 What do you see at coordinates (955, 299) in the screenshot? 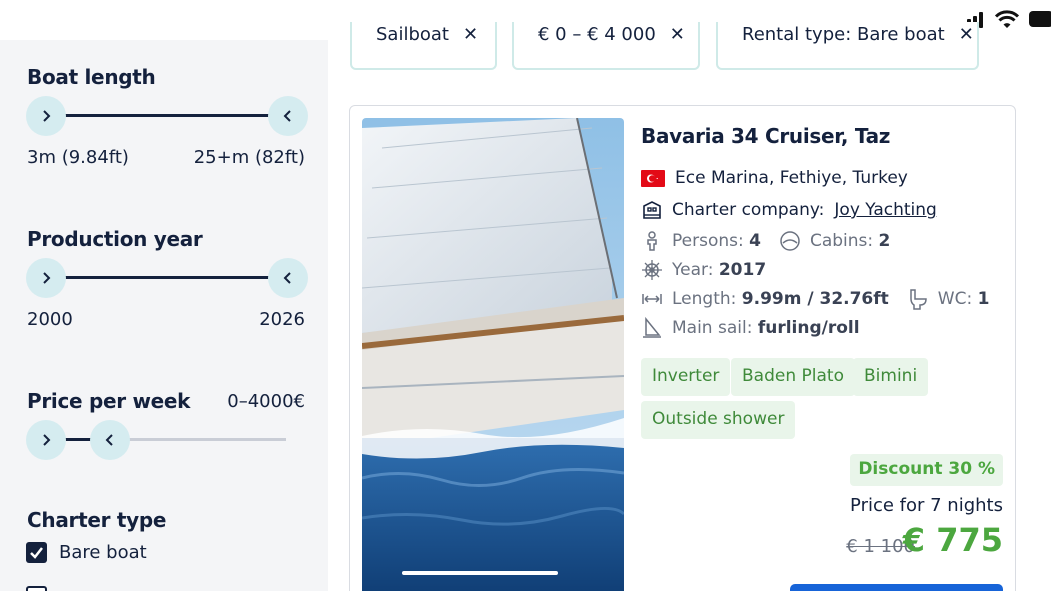
I see `wc-label: WC:` at bounding box center [955, 299].